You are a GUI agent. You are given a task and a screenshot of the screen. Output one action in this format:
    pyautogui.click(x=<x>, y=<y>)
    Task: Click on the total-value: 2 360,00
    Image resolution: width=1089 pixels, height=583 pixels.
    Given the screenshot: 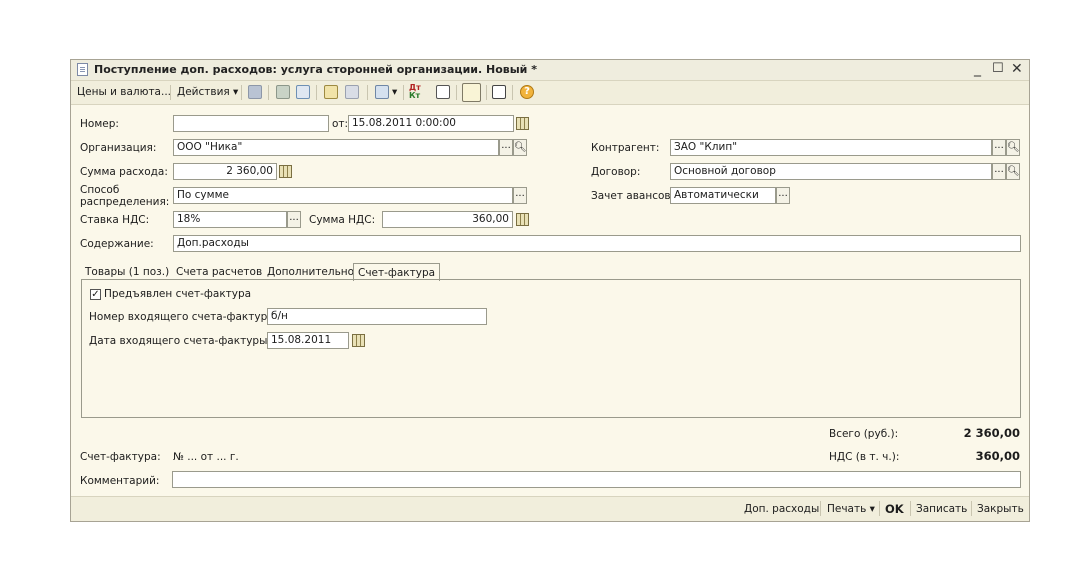 What is the action you would take?
    pyautogui.click(x=991, y=433)
    